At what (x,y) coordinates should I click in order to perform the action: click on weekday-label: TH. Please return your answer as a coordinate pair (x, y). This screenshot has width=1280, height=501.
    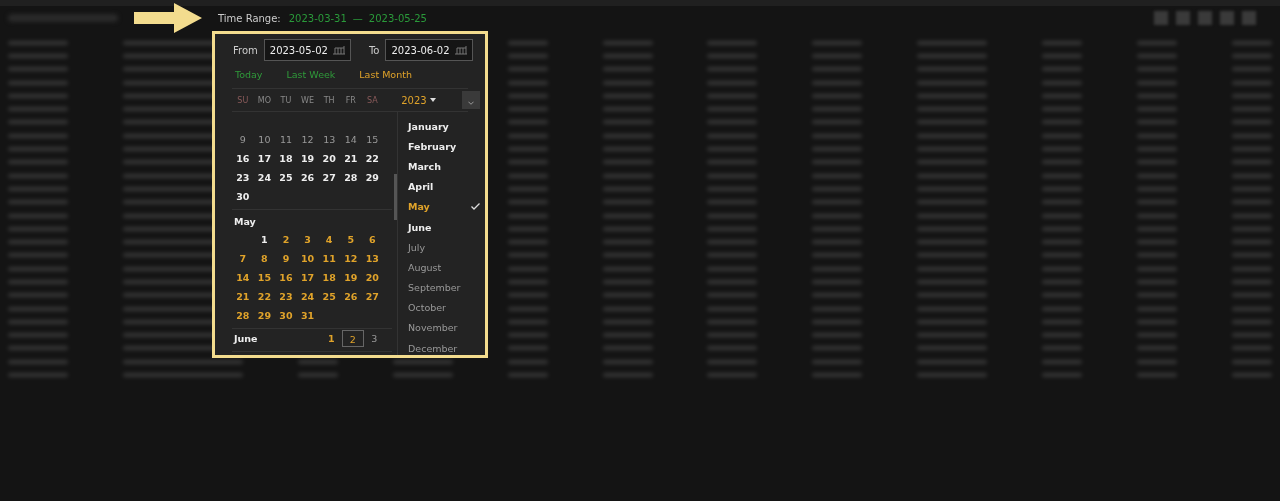
    Looking at the image, I should click on (329, 100).